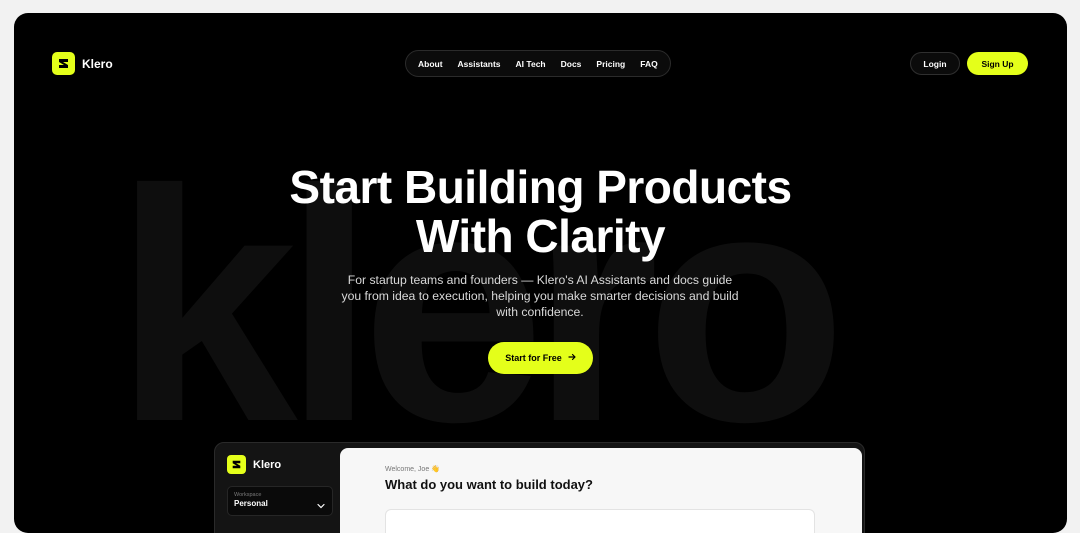  What do you see at coordinates (571, 64) in the screenshot?
I see `nav-item-docs: Docs` at bounding box center [571, 64].